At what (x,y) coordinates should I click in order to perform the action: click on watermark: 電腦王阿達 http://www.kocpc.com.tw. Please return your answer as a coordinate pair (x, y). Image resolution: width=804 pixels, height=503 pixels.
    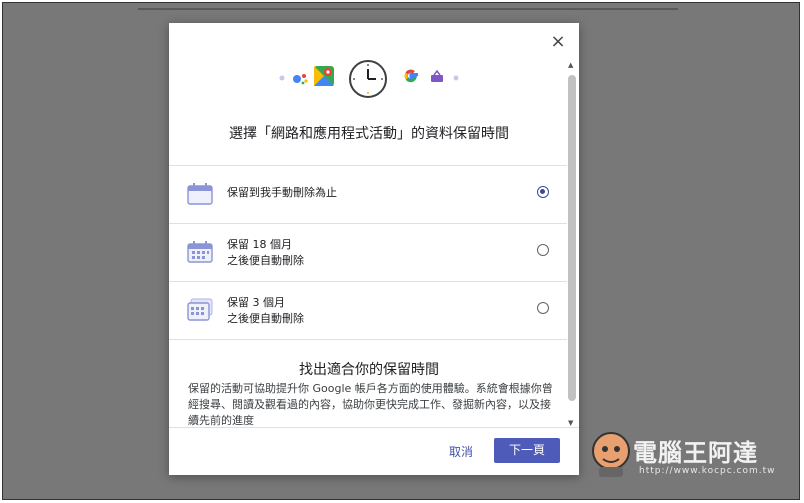
    Looking at the image, I should click on (690, 459).